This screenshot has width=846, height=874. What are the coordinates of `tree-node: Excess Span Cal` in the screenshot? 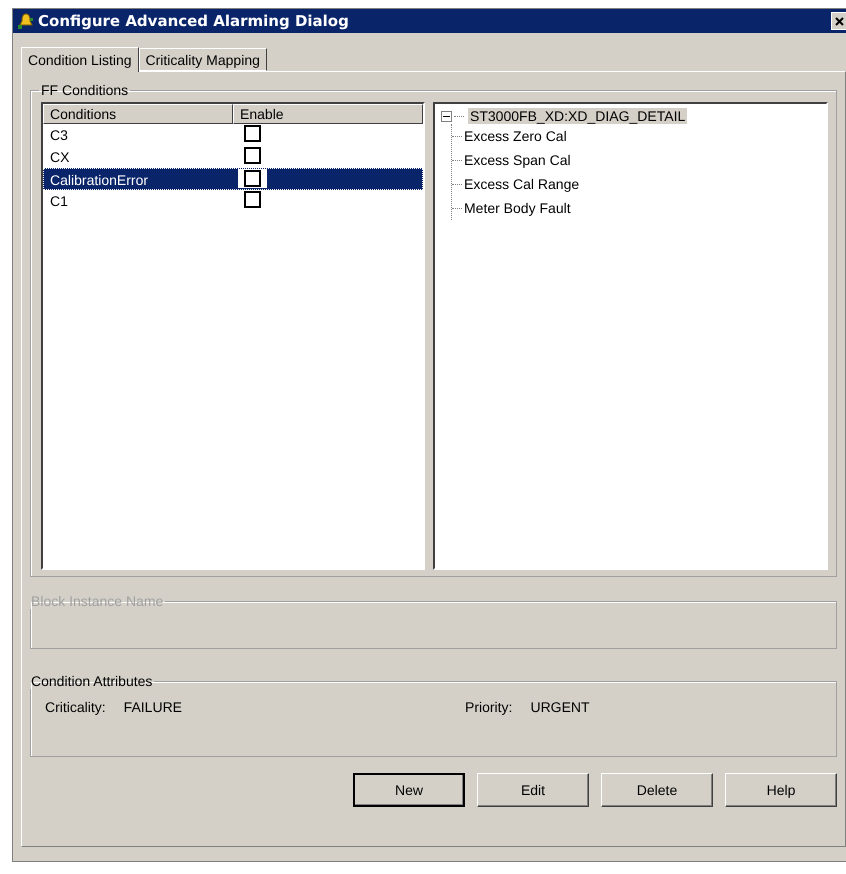 It's located at (517, 160).